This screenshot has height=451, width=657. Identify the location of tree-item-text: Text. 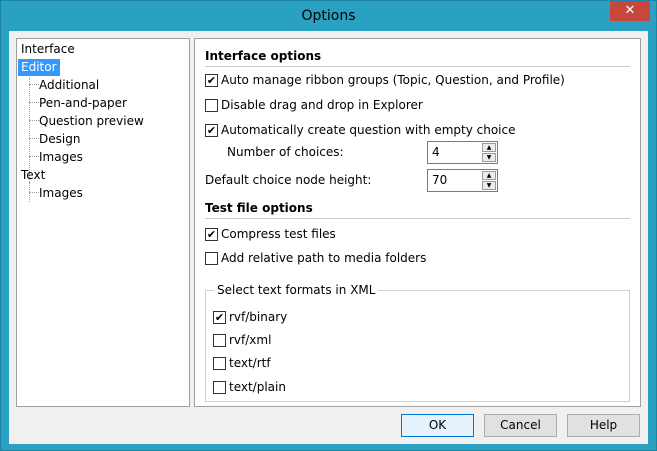
(33, 175).